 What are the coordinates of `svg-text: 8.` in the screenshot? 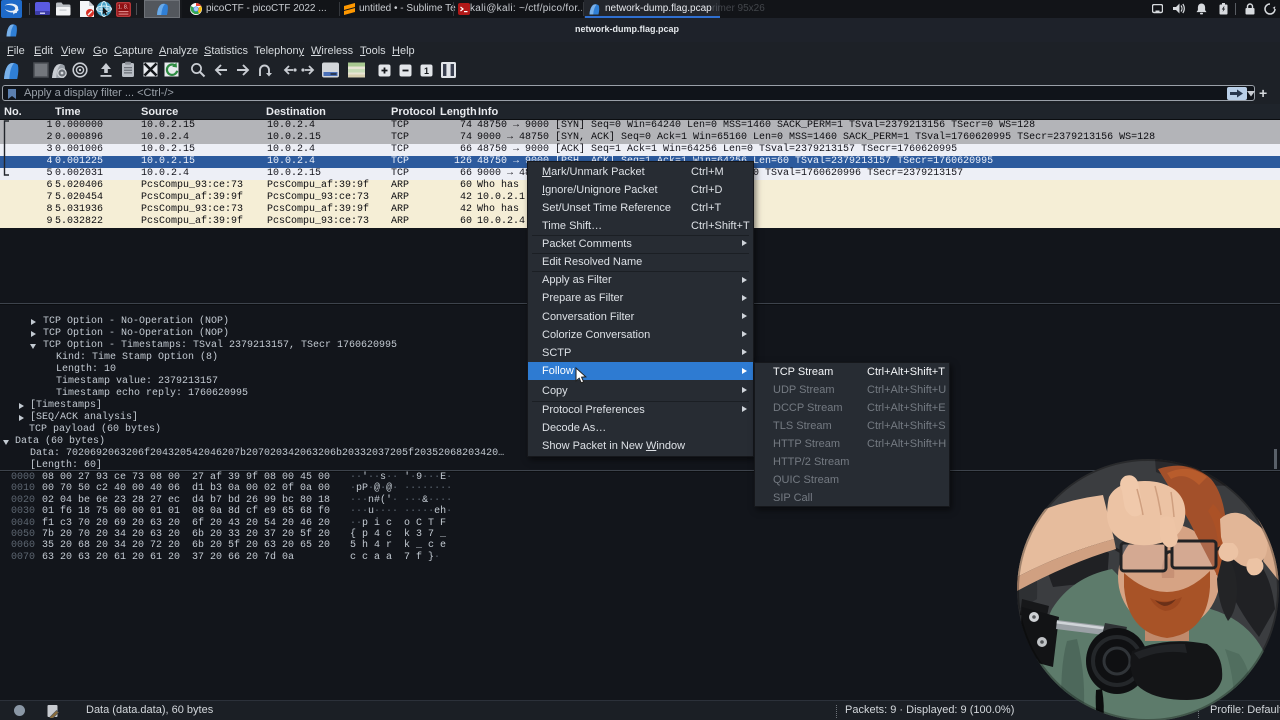 It's located at (126, 7).